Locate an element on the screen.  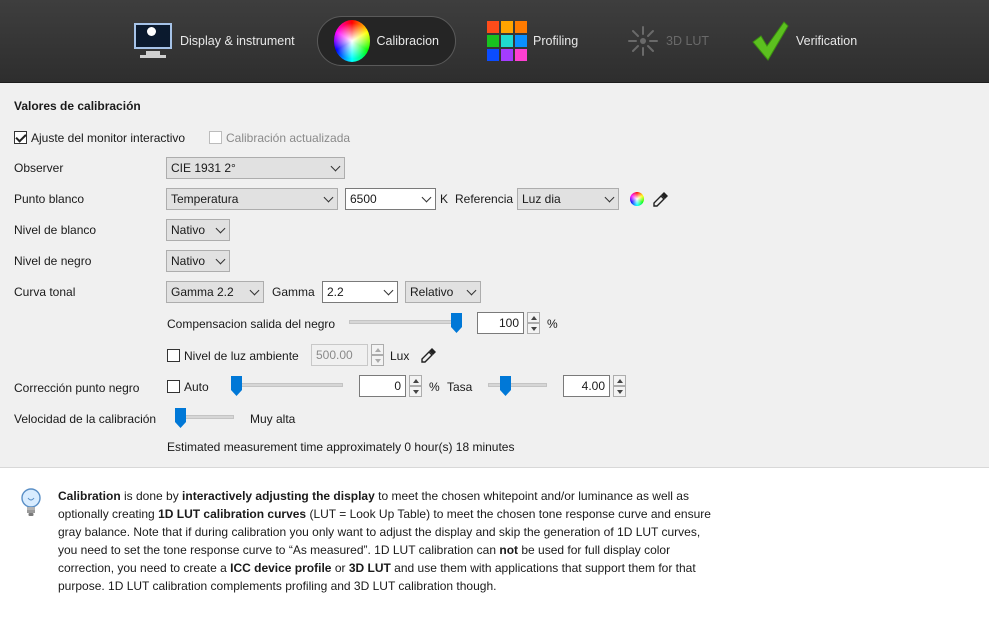
tab-verification: Verification is located at coordinates (803, 41).